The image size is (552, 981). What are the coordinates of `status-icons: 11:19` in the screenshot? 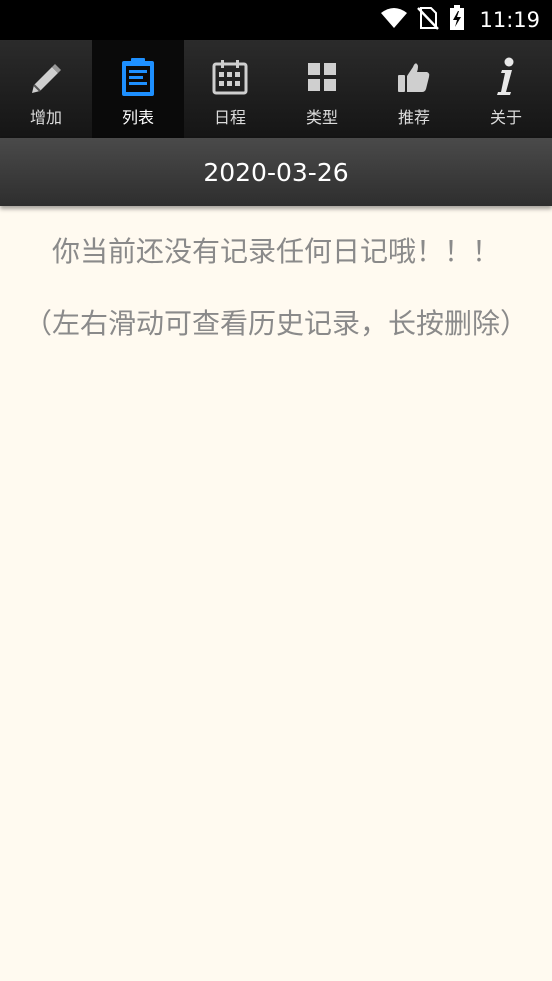 It's located at (460, 20).